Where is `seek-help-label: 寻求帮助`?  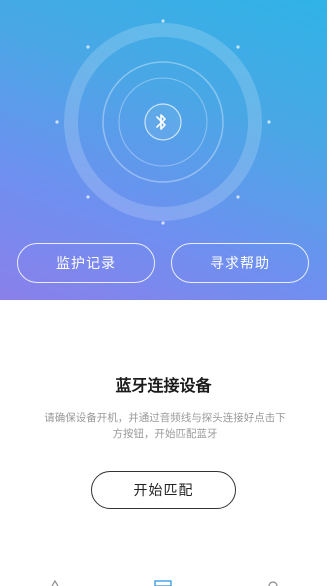 seek-help-label: 寻求帮助 is located at coordinates (240, 264).